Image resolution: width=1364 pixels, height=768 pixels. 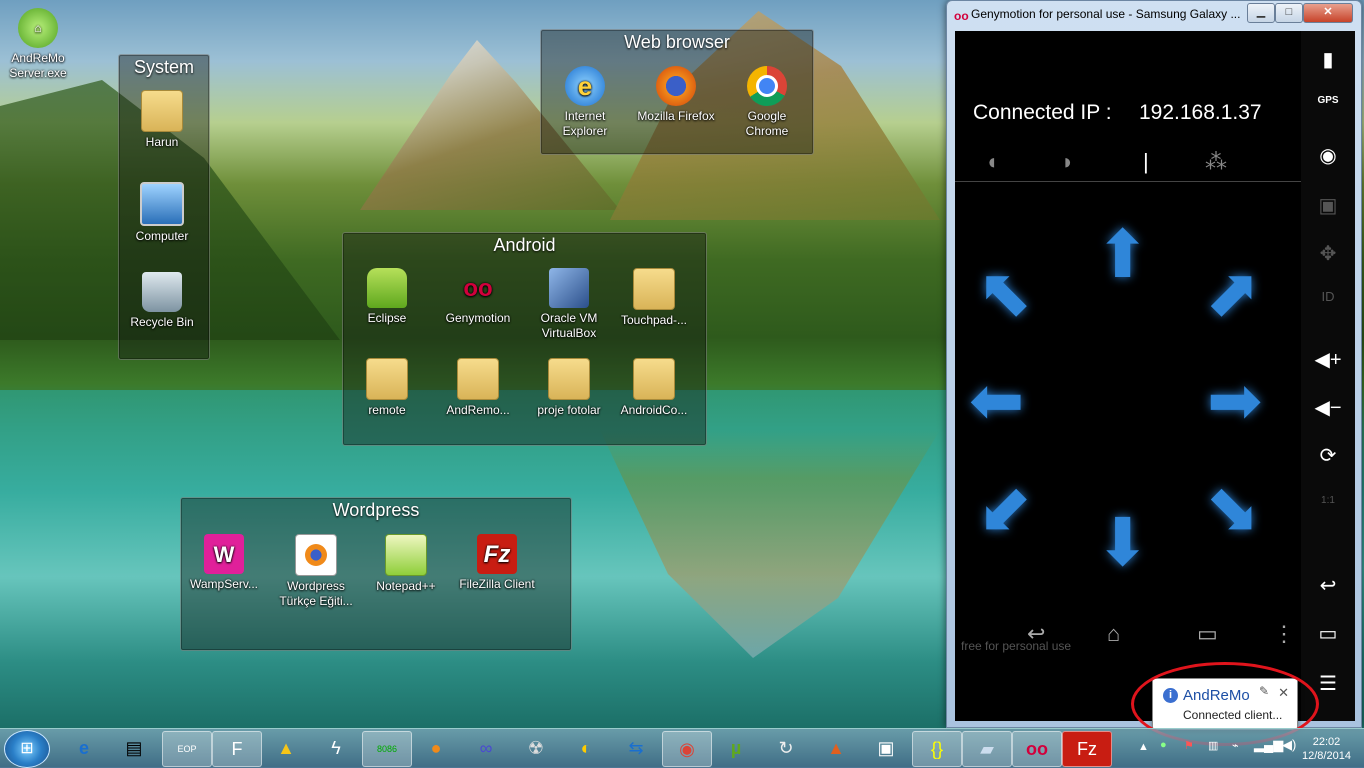 I want to click on taskbar-vbox-icon: ▣, so click(x=886, y=748).